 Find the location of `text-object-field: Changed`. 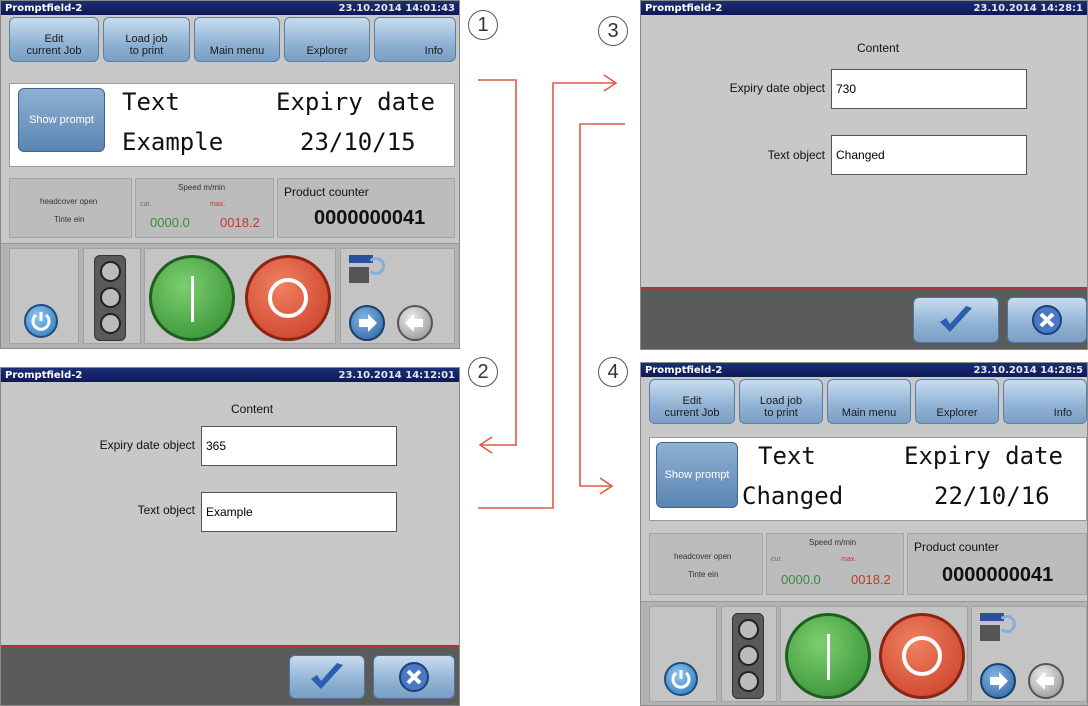

text-object-field: Changed is located at coordinates (929, 155).